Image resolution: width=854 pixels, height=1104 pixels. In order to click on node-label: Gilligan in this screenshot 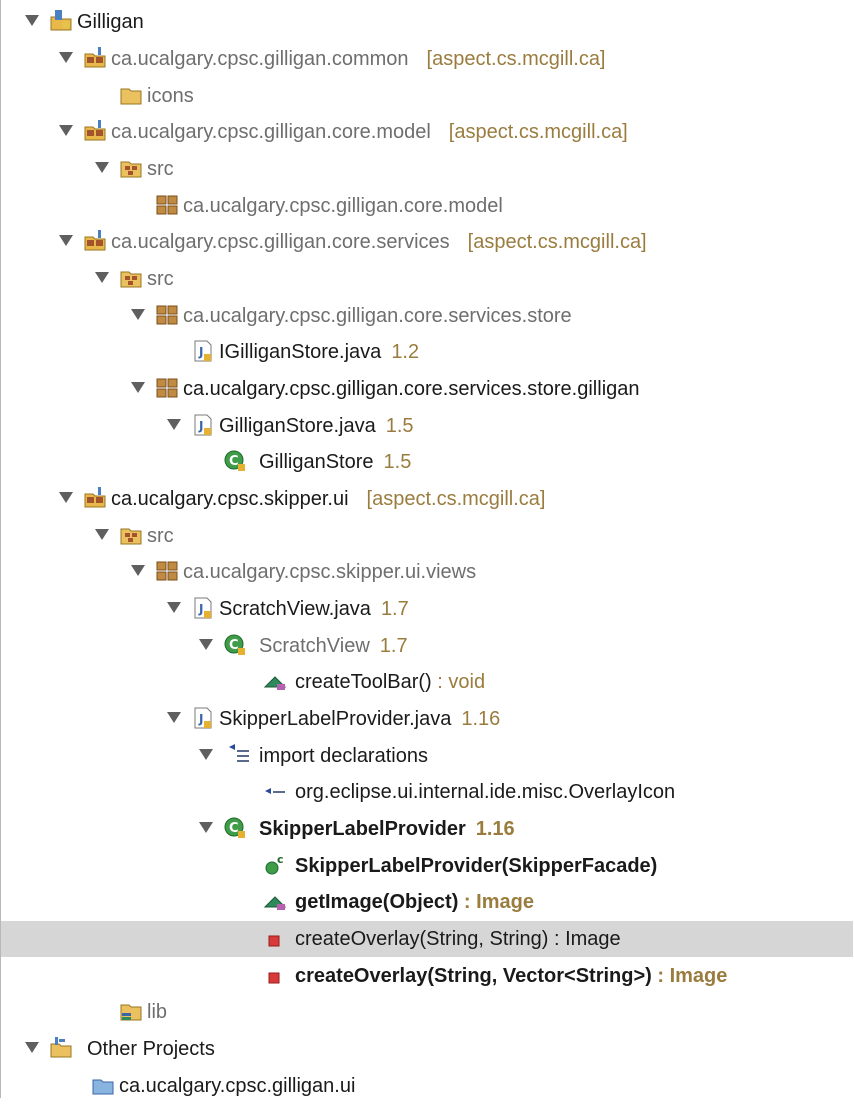, I will do `click(110, 22)`.